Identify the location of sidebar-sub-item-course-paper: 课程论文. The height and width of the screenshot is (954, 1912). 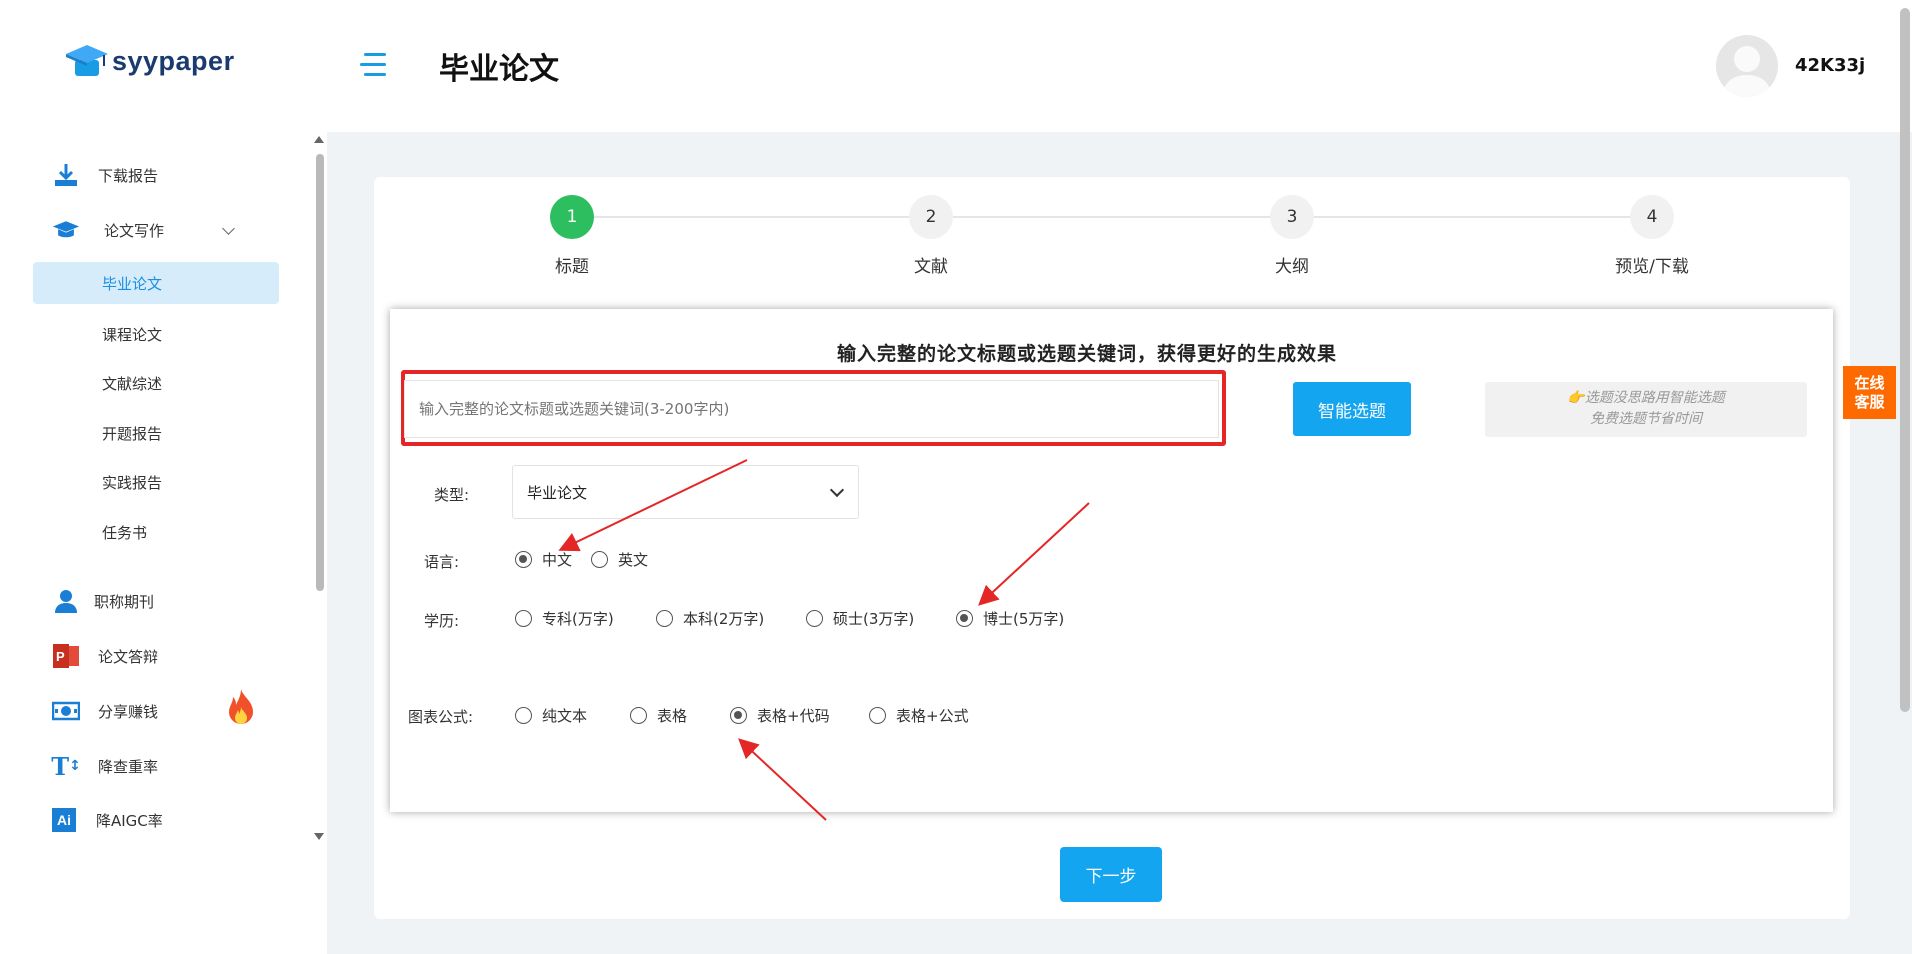
(156, 334).